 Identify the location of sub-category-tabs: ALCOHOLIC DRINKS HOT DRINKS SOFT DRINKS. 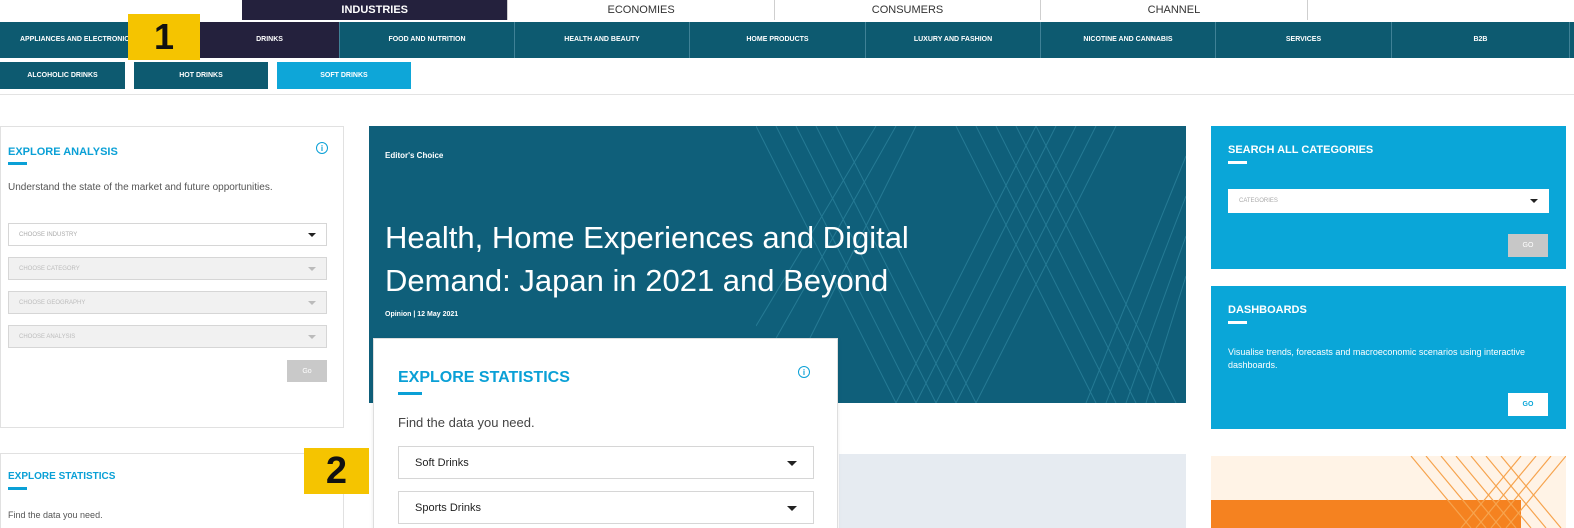
(205, 75).